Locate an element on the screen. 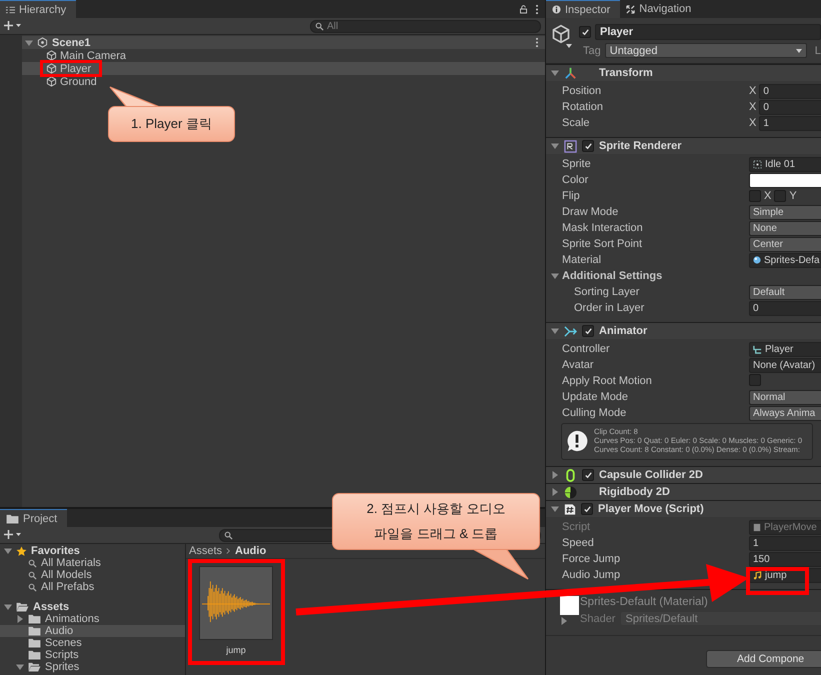 The height and width of the screenshot is (675, 821). component-header: Animator is located at coordinates (683, 330).